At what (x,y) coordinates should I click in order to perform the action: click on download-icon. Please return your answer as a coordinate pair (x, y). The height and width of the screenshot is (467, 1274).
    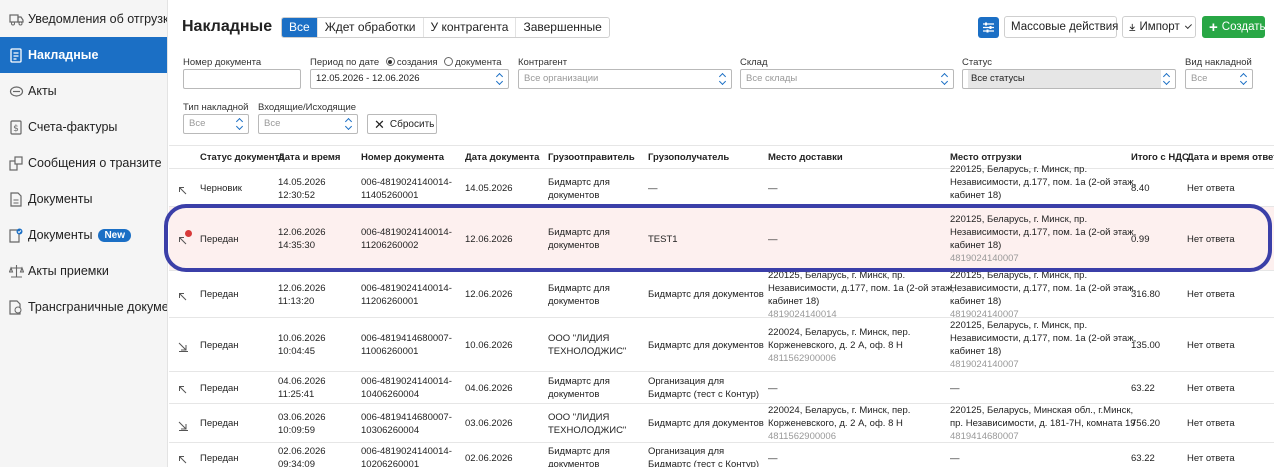
    Looking at the image, I should click on (1132, 27).